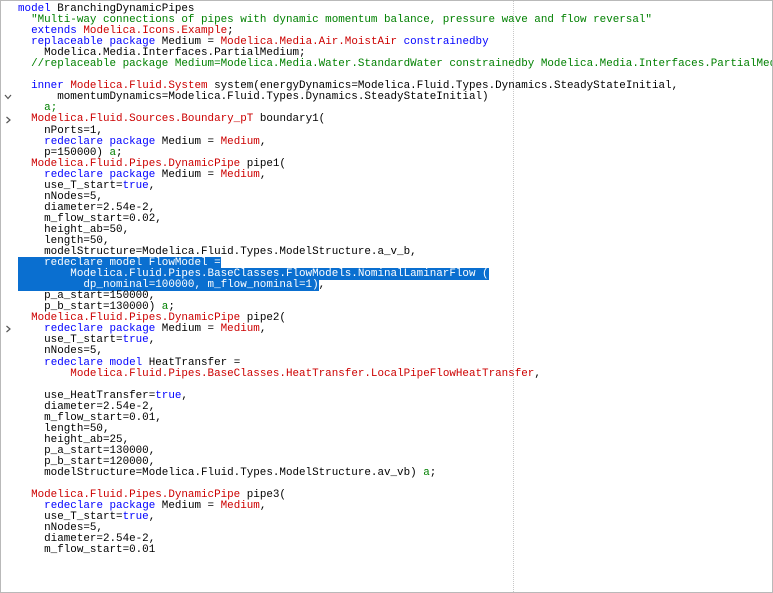  What do you see at coordinates (386, 418) in the screenshot?
I see `code-line: m_flow_start=0.01,` at bounding box center [386, 418].